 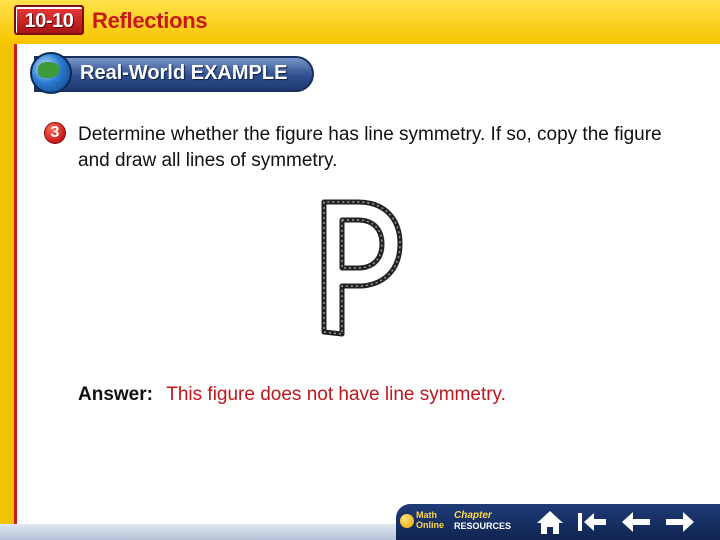 What do you see at coordinates (592, 522) in the screenshot?
I see `first-slide-icon` at bounding box center [592, 522].